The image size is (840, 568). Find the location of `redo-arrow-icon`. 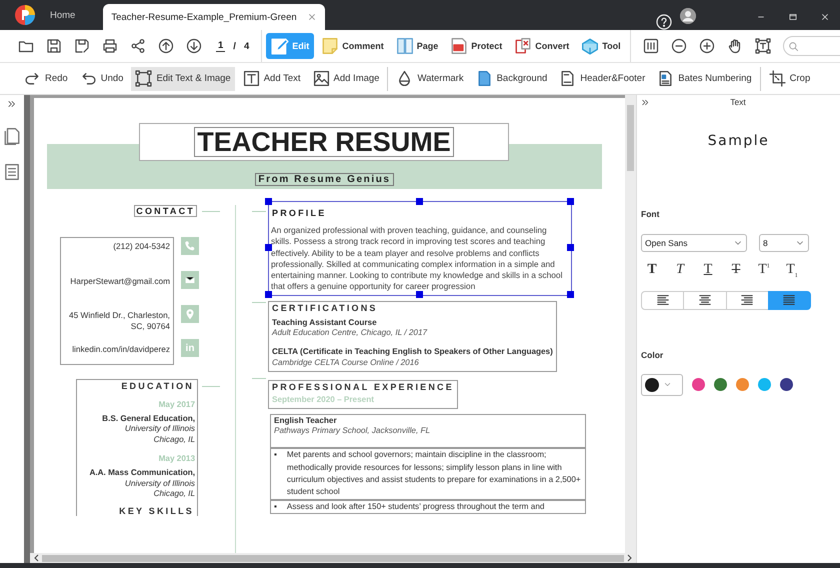

redo-arrow-icon is located at coordinates (32, 78).